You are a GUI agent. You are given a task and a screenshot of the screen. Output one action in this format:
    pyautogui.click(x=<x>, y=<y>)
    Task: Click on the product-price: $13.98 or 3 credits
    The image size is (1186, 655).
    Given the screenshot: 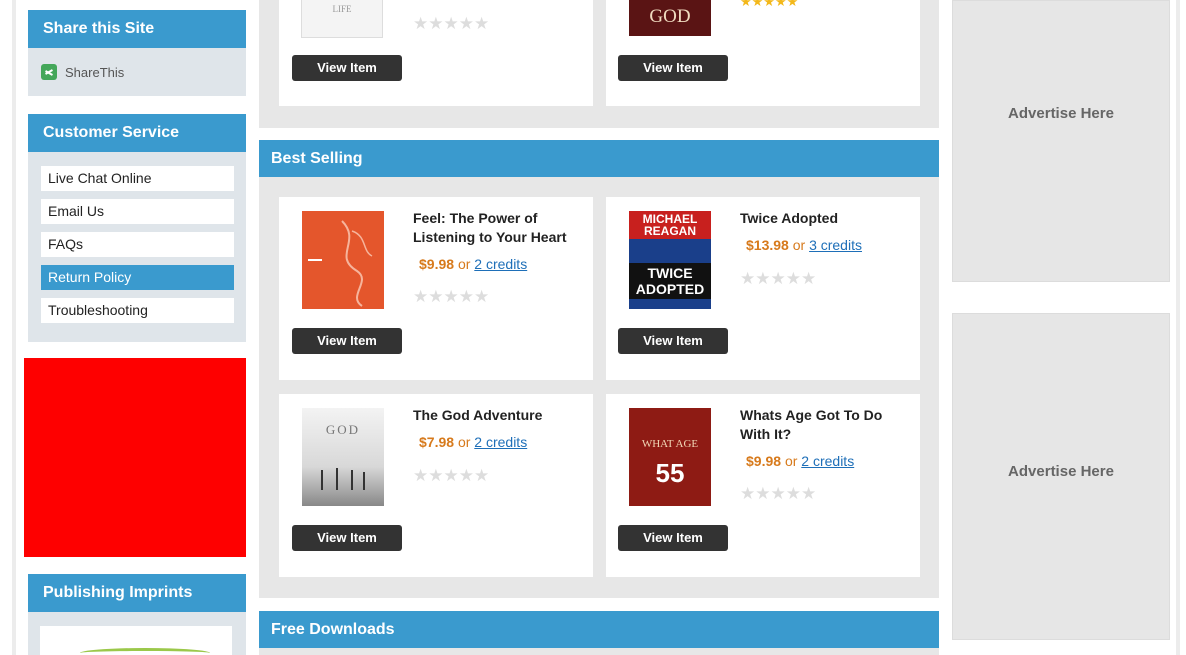 What is the action you would take?
    pyautogui.click(x=804, y=245)
    